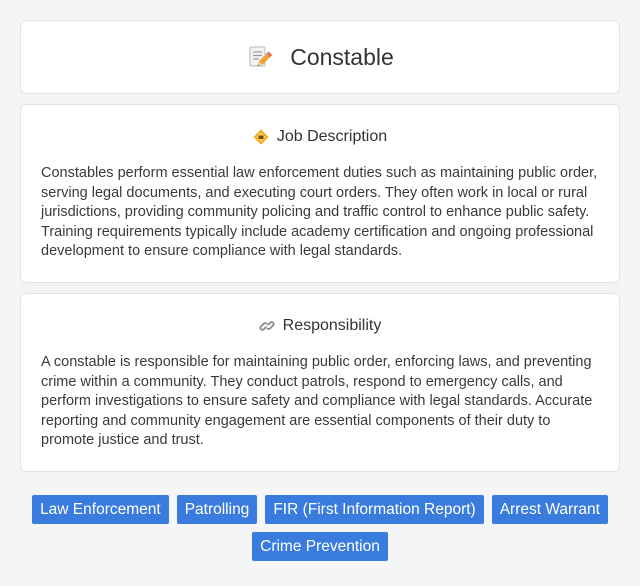  What do you see at coordinates (100, 509) in the screenshot?
I see `tag-law-enforcement: Law Enforcement` at bounding box center [100, 509].